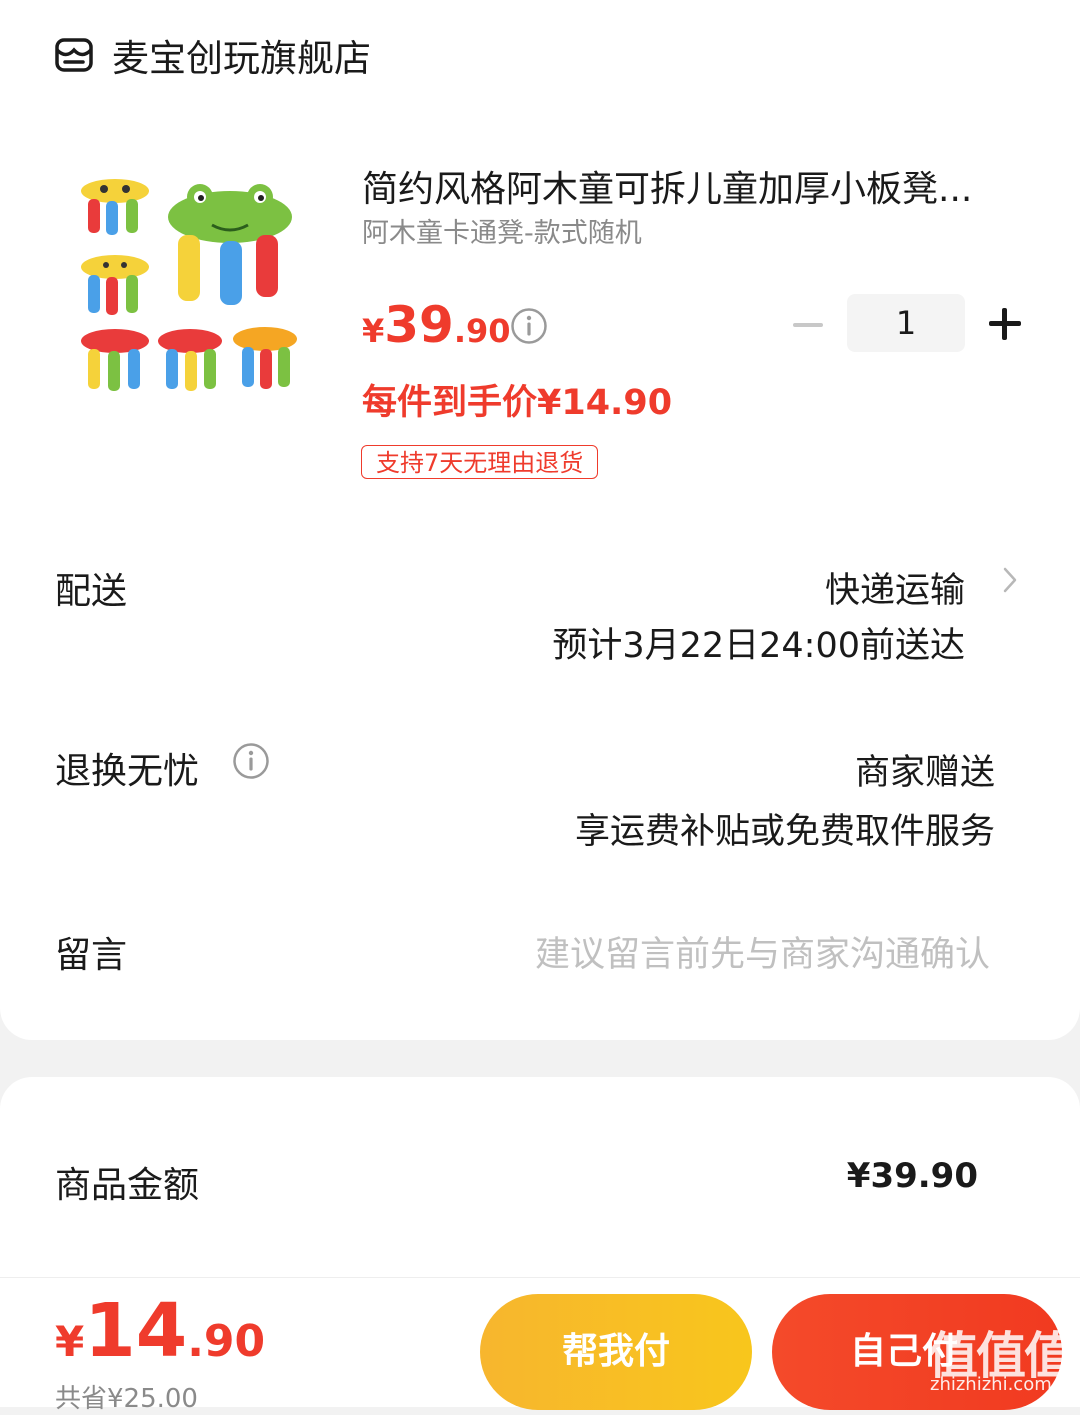 The image size is (1080, 1415). Describe the element at coordinates (1010, 580) in the screenshot. I see `chevron-right-icon` at that location.